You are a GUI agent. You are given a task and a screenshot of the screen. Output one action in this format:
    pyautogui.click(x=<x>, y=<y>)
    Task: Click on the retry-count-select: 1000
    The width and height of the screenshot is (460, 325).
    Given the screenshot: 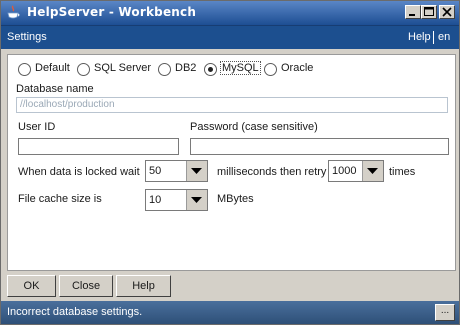 What is the action you would take?
    pyautogui.click(x=356, y=171)
    